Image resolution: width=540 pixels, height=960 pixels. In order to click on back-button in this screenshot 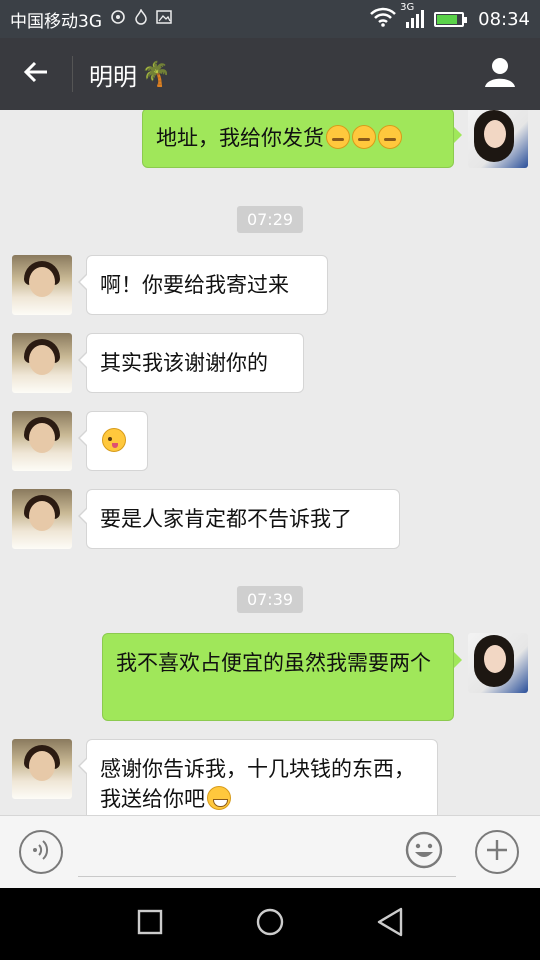, I will do `click(36, 74)`.